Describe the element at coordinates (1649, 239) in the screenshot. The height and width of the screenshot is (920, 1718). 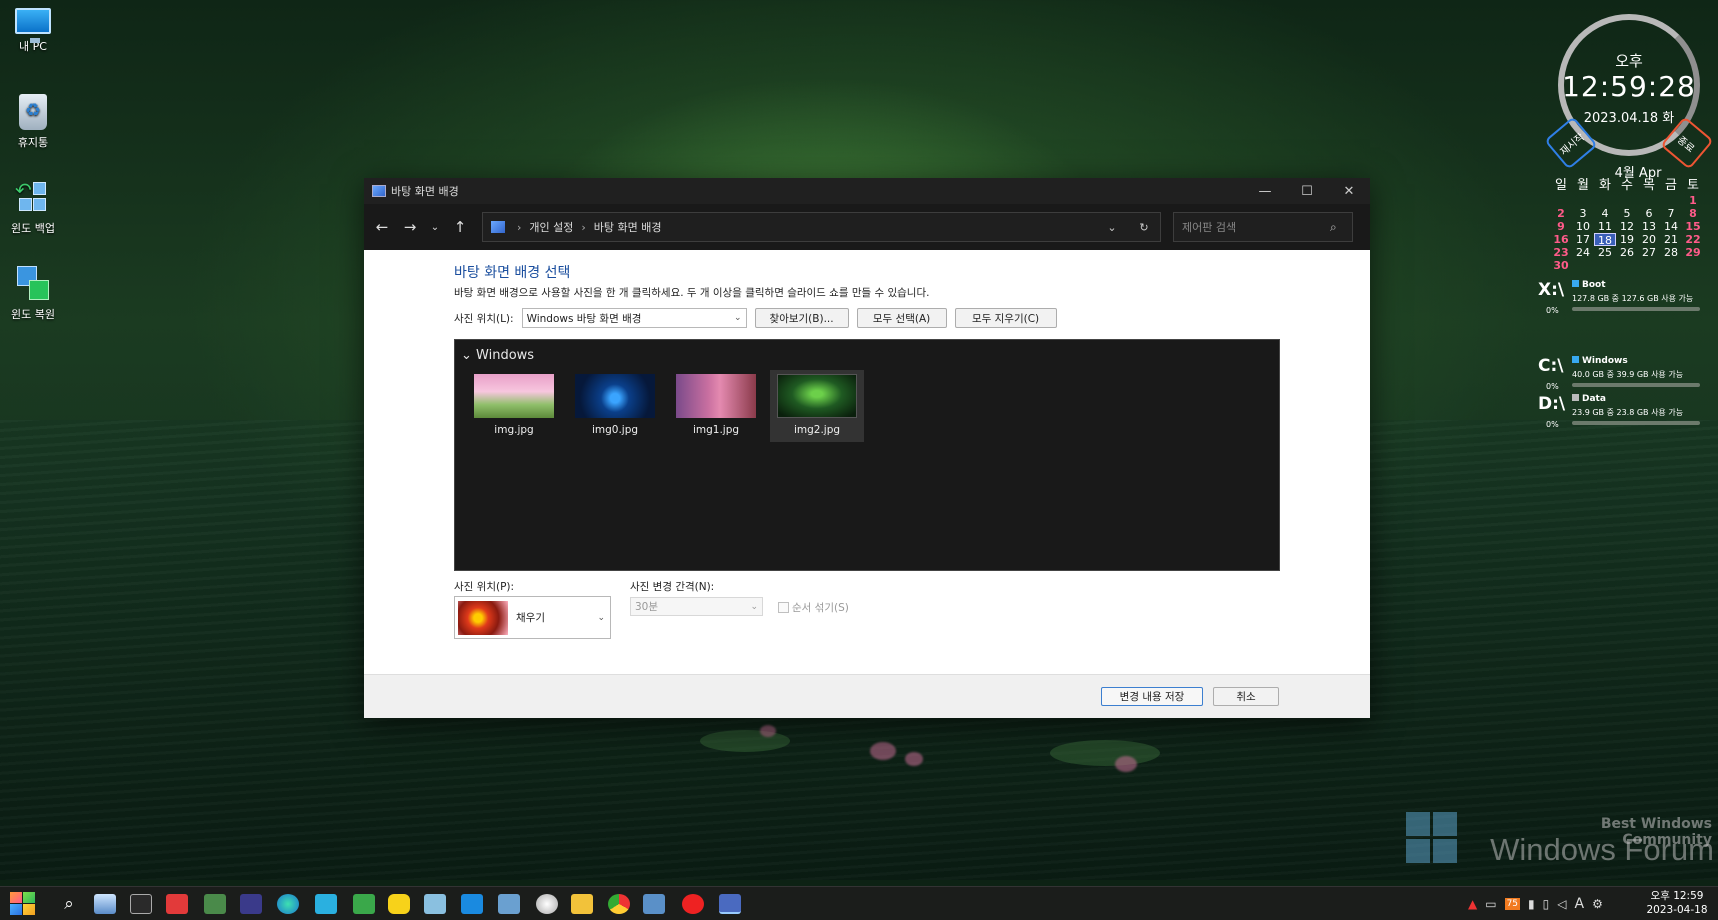
I see `calendar-day: 20` at that location.